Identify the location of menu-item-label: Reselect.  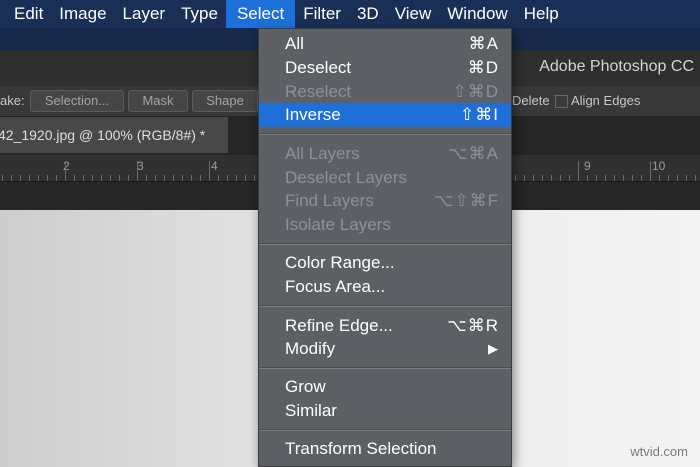
(318, 91).